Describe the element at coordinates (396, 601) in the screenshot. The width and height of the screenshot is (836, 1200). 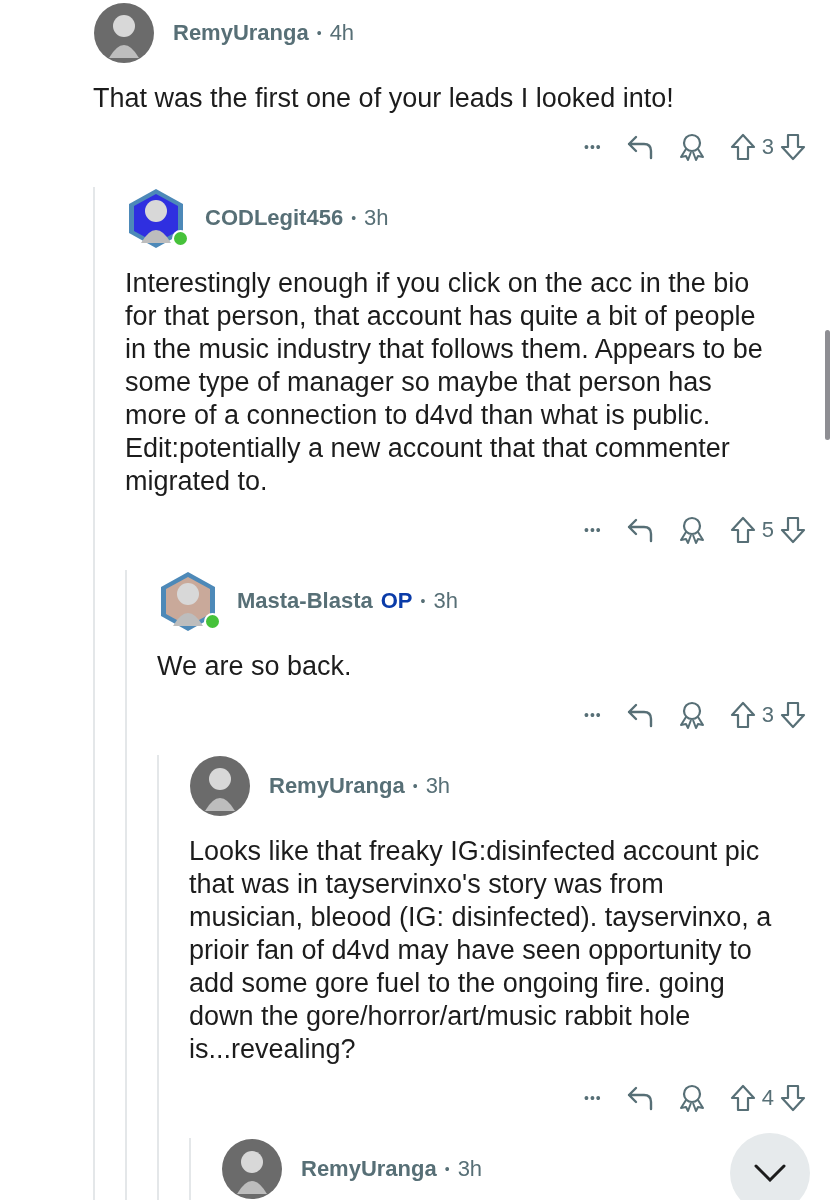
I see `op-label: OP` at that location.